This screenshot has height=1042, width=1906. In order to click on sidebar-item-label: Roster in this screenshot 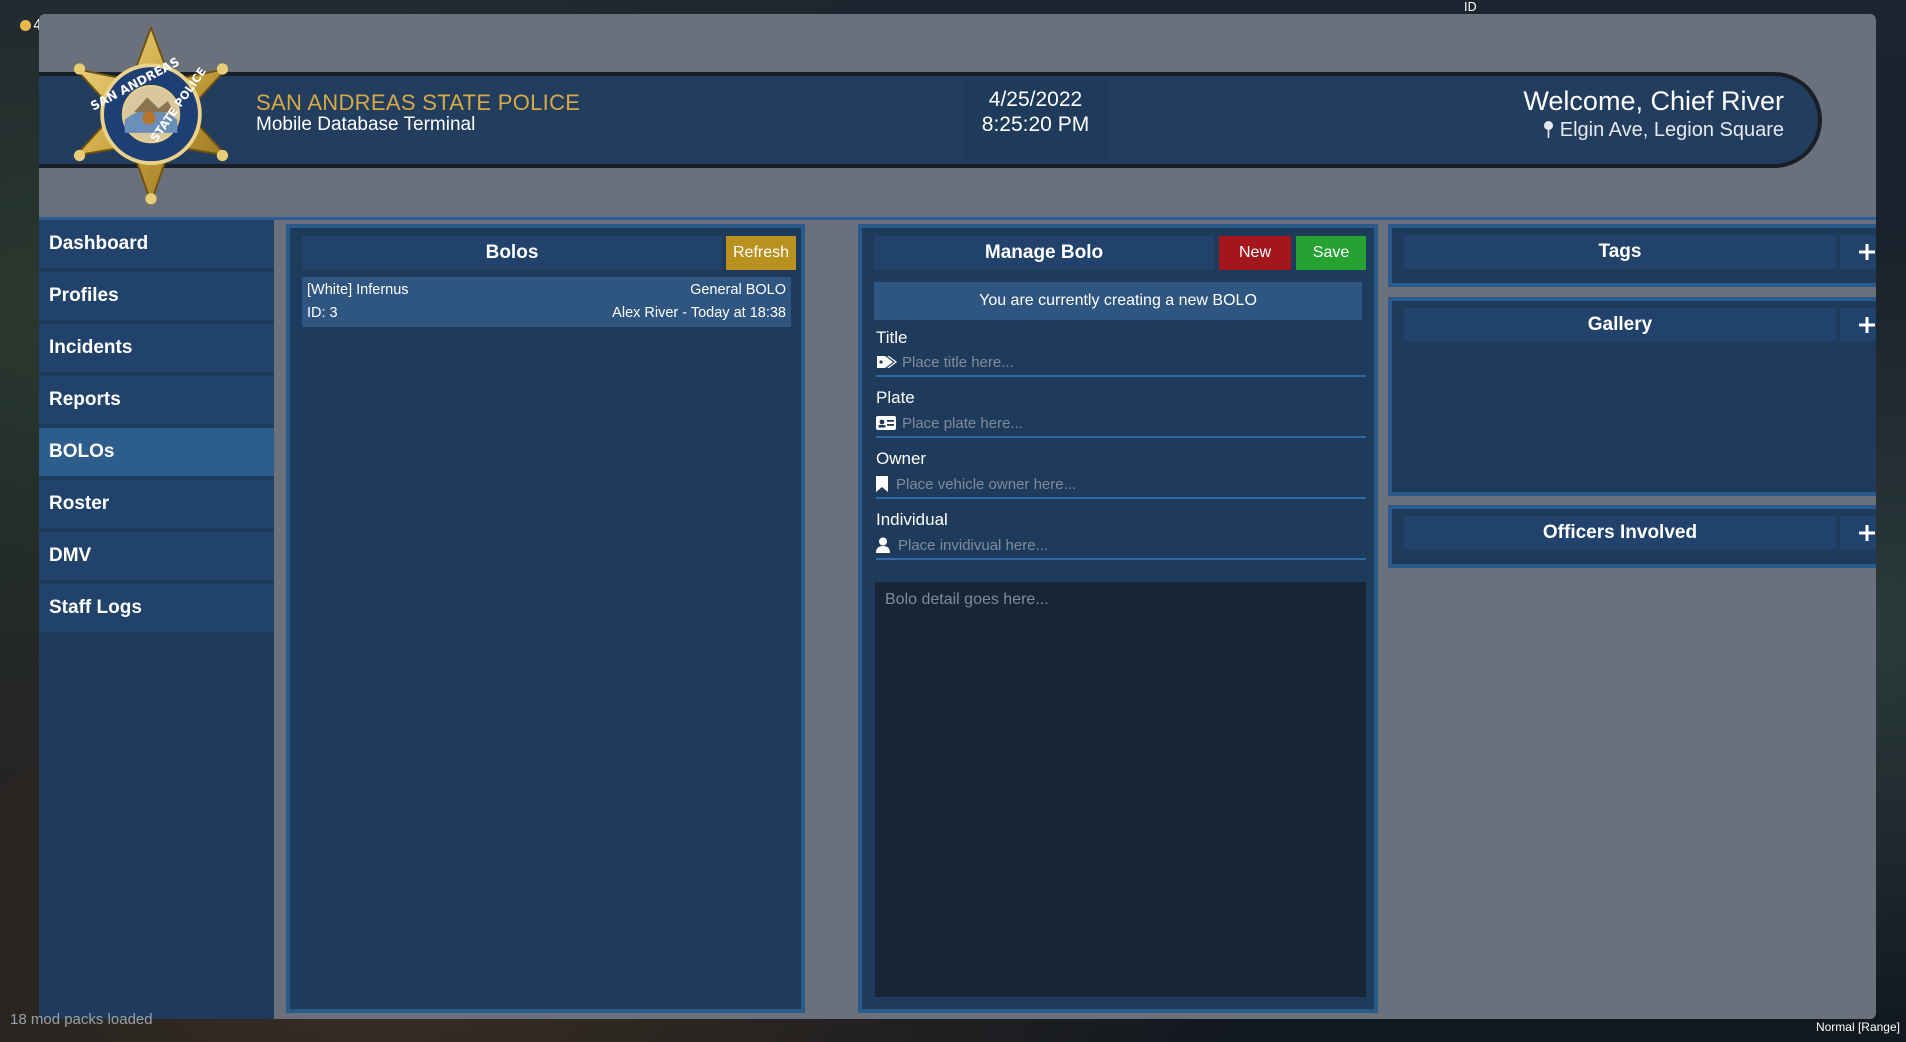, I will do `click(79, 503)`.